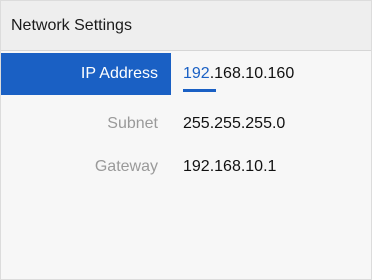 The height and width of the screenshot is (280, 372). What do you see at coordinates (199, 90) in the screenshot?
I see `ip-address-segment-cursor` at bounding box center [199, 90].